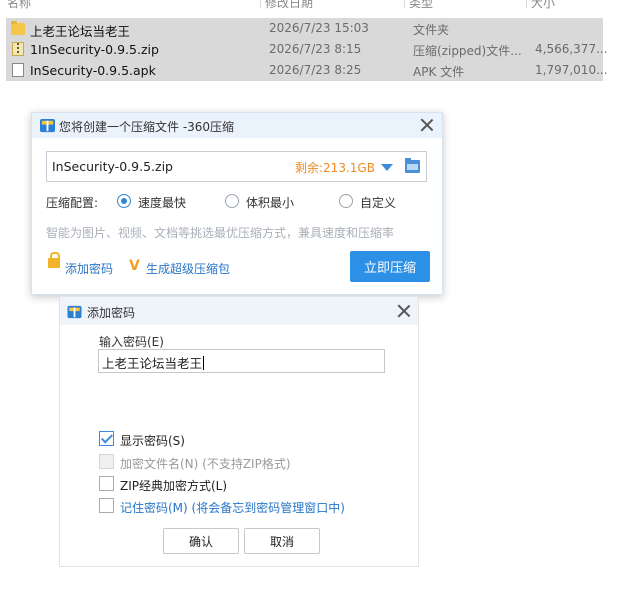 The image size is (631, 591). Describe the element at coordinates (237, 125) in the screenshot. I see `dialog-title-bar: 您将创建一个压缩文件 -360压缩` at that location.